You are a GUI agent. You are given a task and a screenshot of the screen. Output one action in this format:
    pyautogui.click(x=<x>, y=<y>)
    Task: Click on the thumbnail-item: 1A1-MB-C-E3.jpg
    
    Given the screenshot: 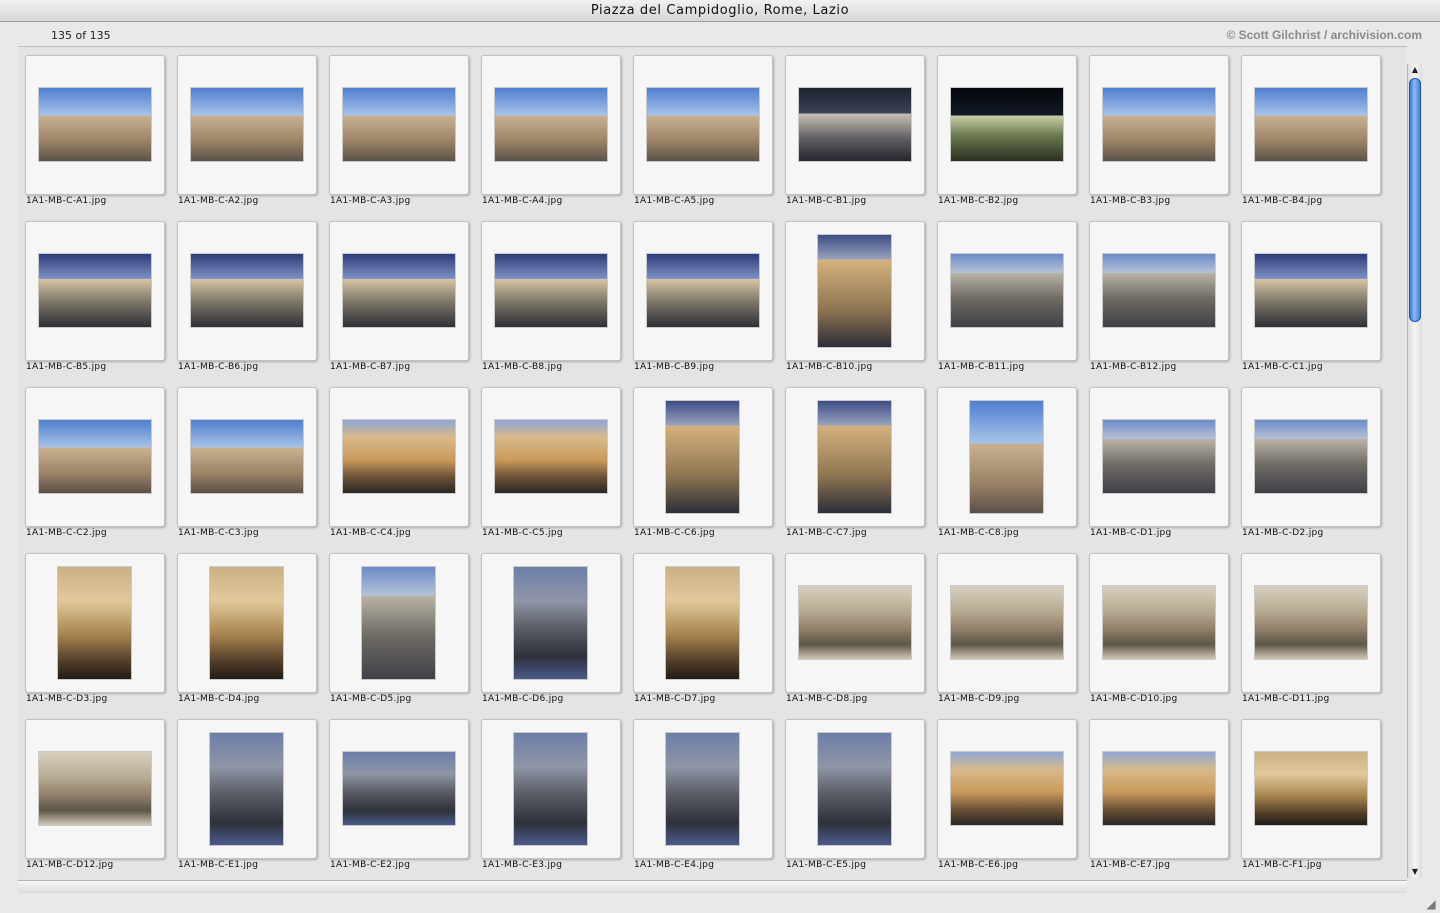 What is the action you would take?
    pyautogui.click(x=556, y=799)
    